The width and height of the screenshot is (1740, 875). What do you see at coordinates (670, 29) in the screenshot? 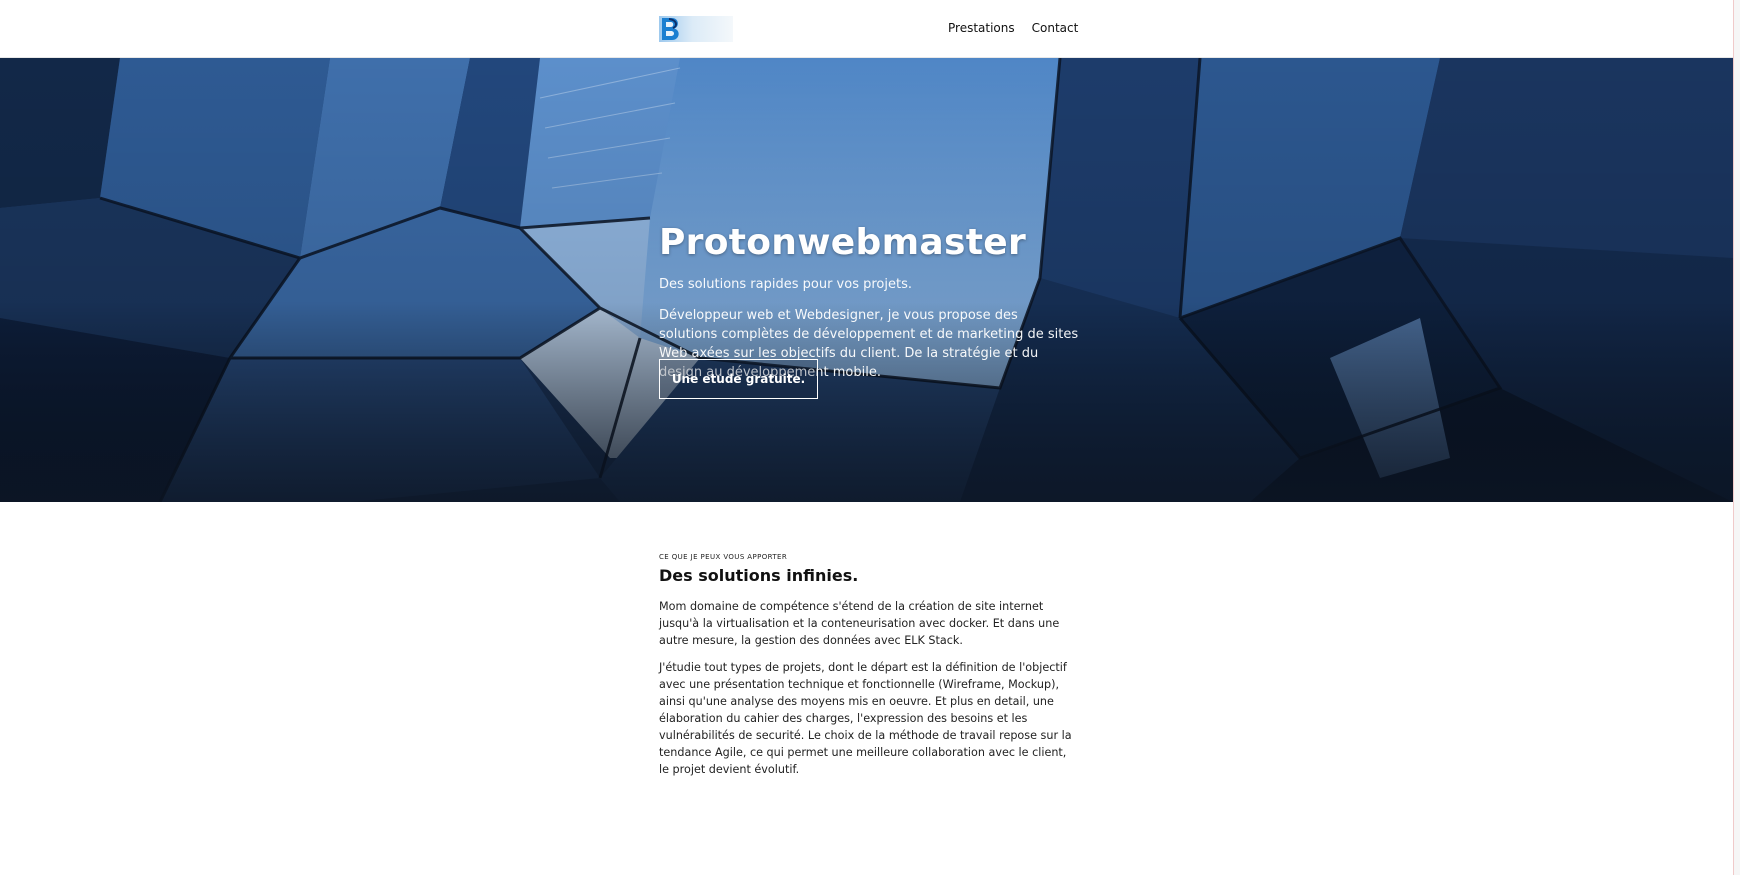
I see `b-letter-logo-icon` at bounding box center [670, 29].